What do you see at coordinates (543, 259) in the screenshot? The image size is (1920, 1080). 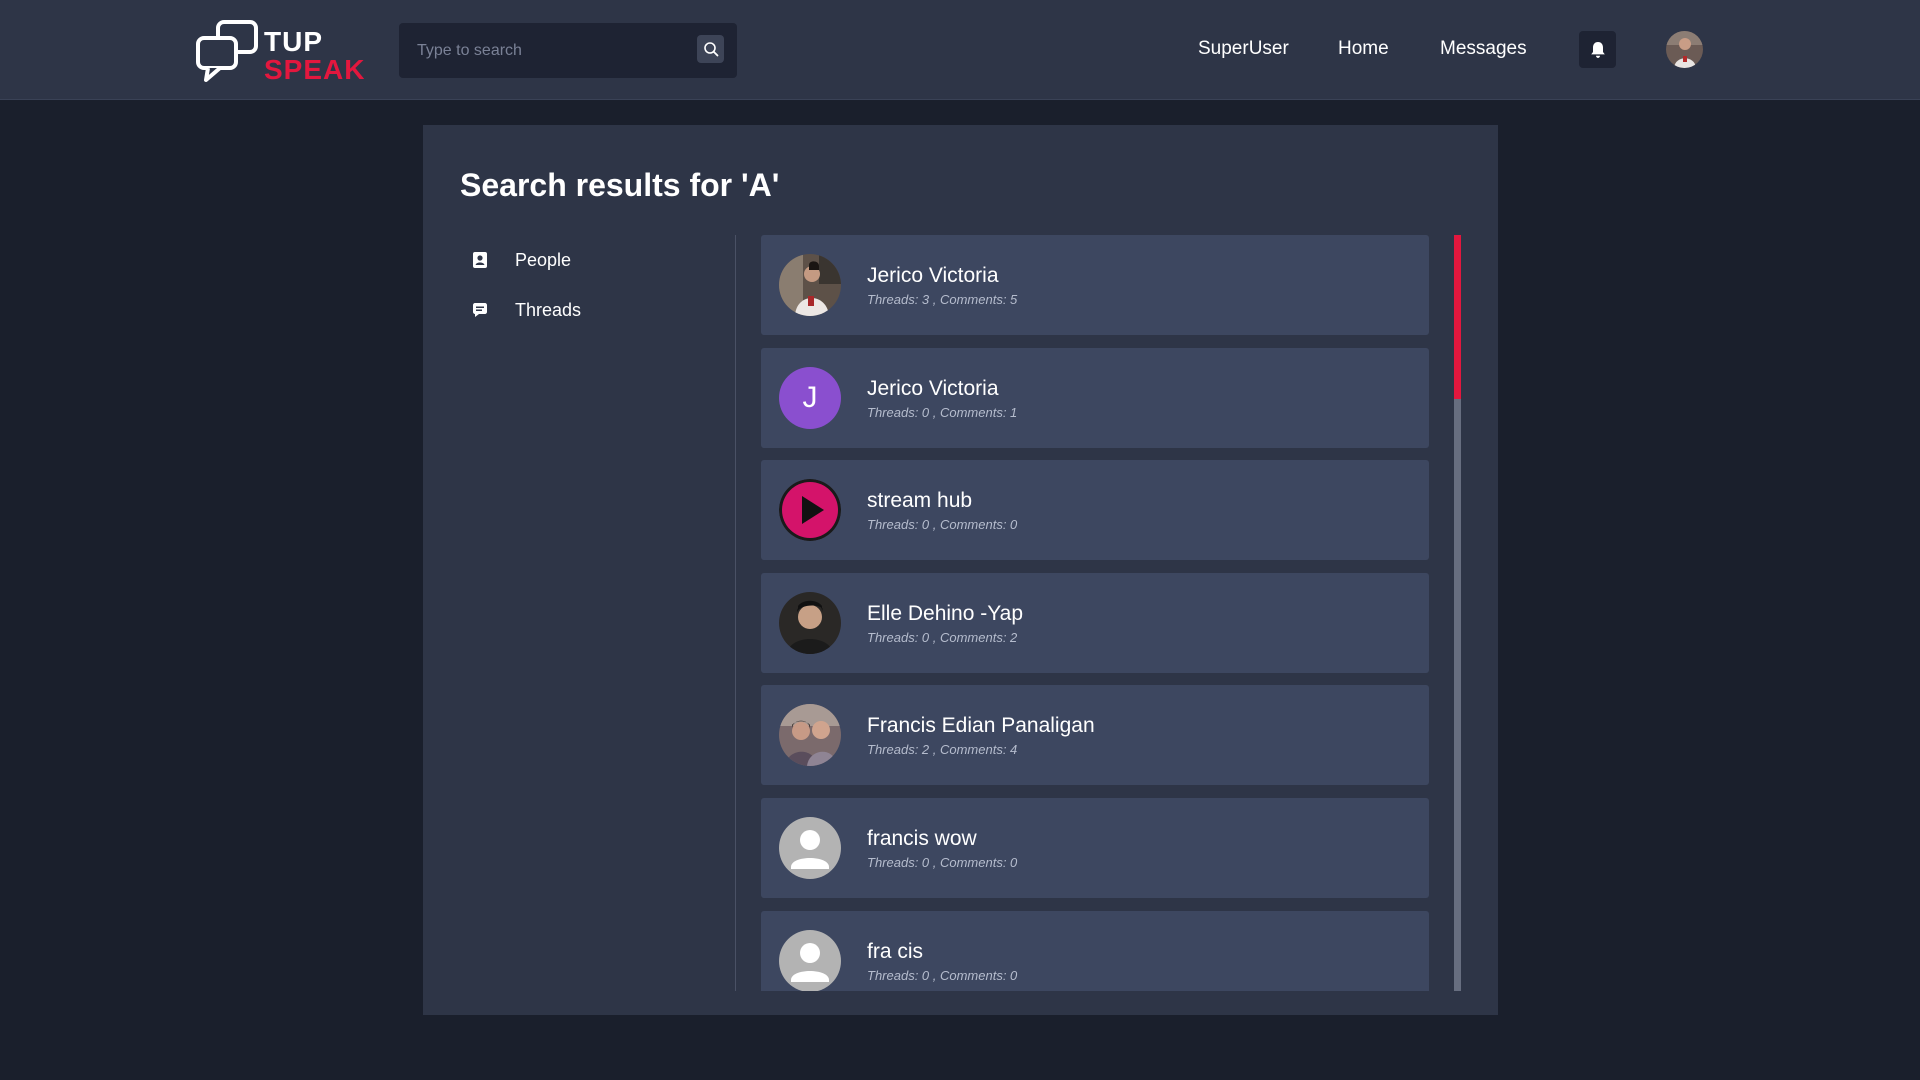 I see `filter-people-label: People` at bounding box center [543, 259].